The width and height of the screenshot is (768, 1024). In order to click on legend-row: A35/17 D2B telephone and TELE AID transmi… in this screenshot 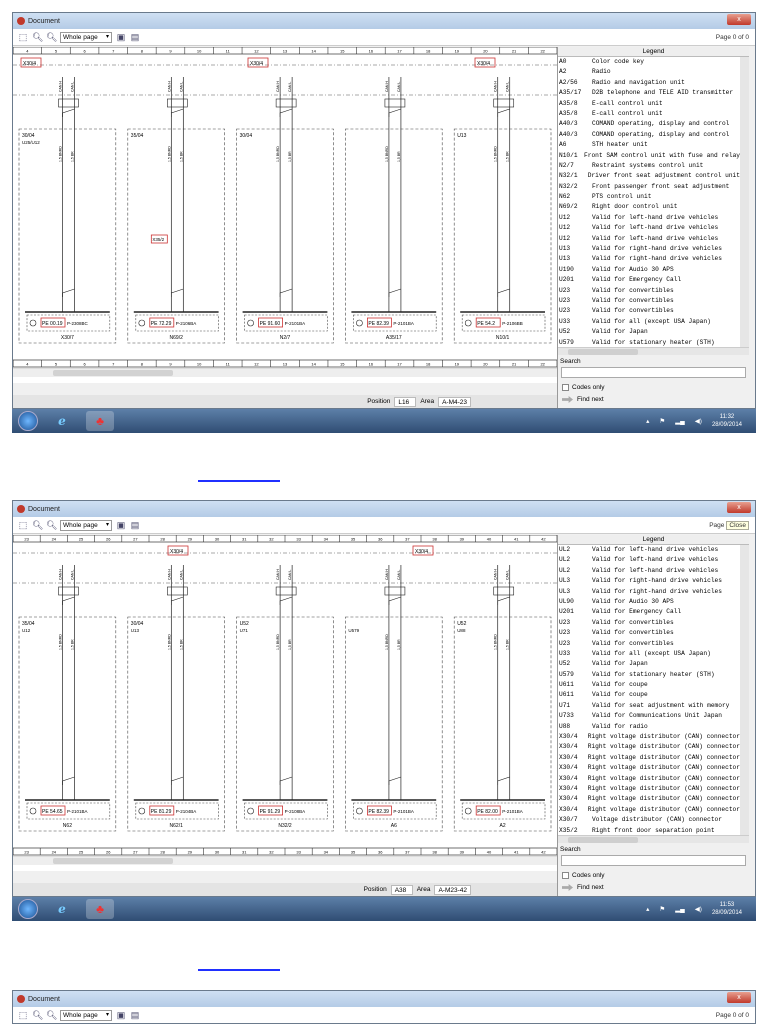, I will do `click(649, 93)`.